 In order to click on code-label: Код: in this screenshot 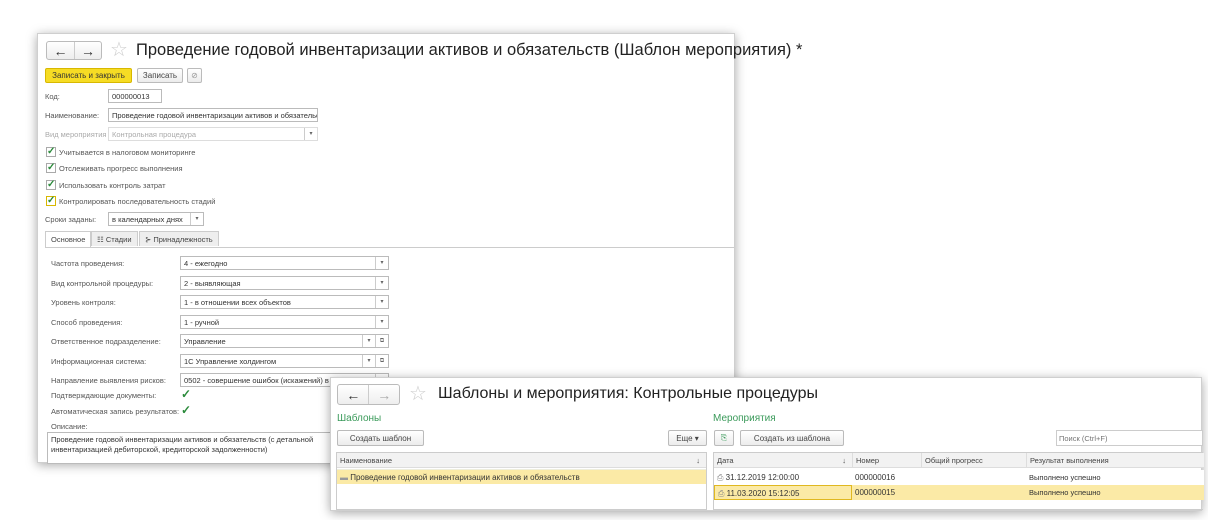, I will do `click(52, 96)`.